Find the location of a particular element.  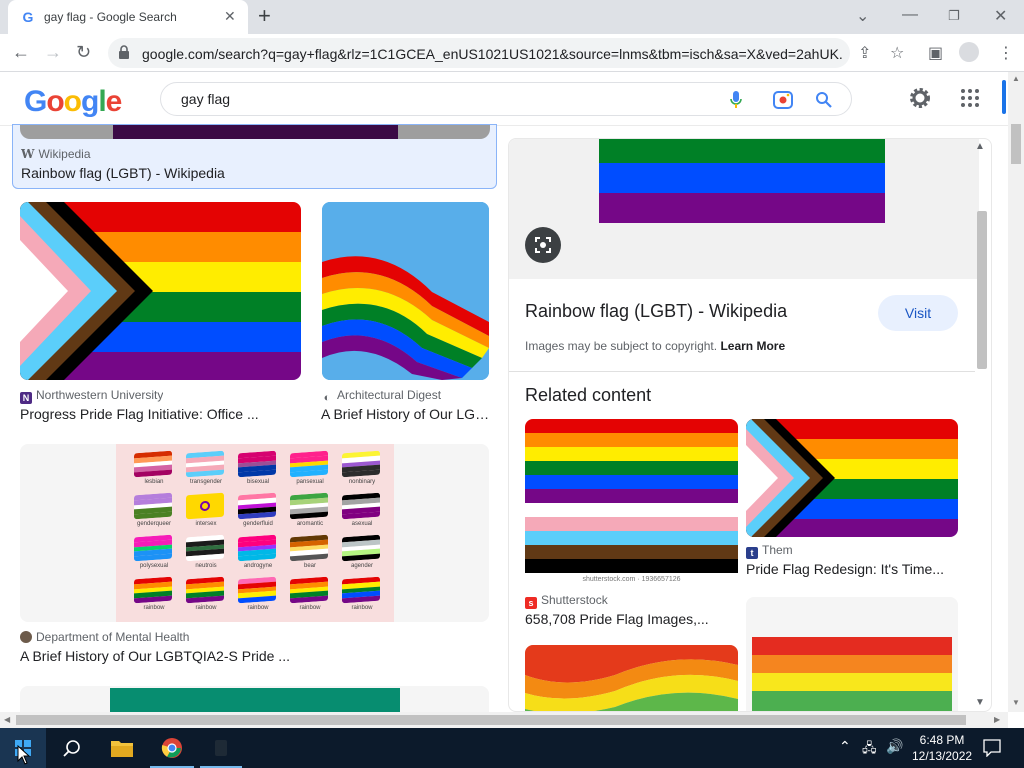

search-box is located at coordinates (506, 99).